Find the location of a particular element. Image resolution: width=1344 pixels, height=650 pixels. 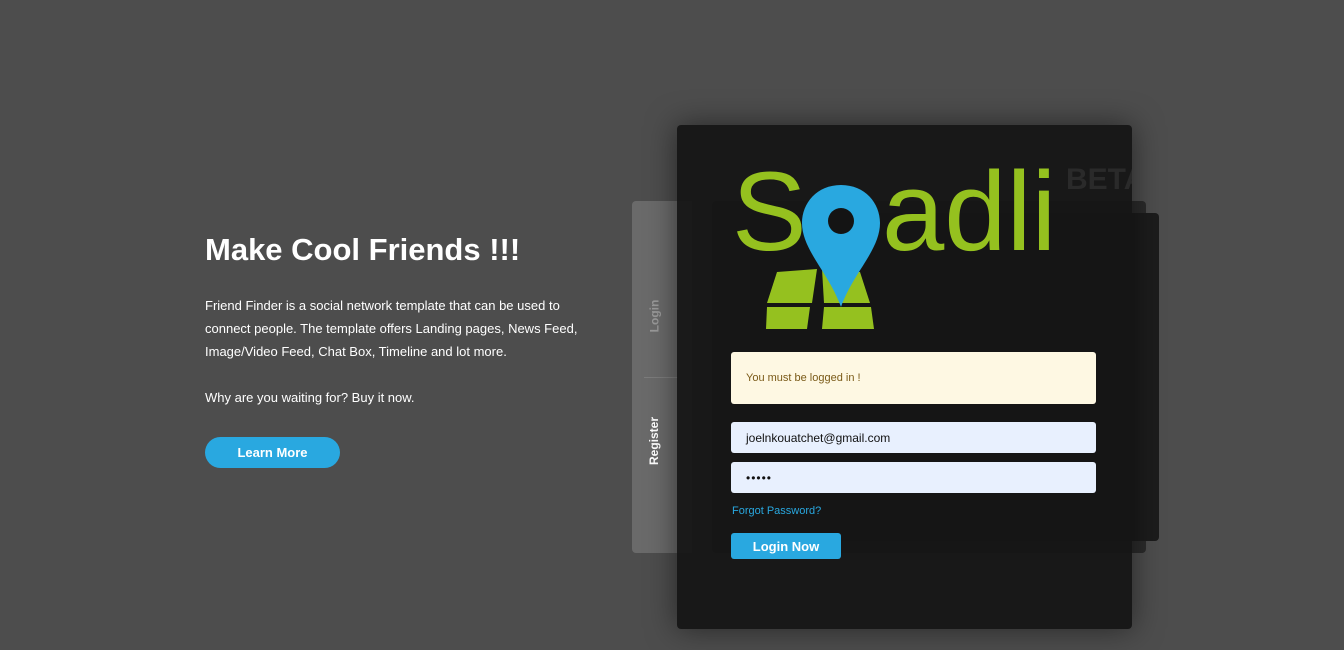

learn-more-button: Learn More is located at coordinates (272, 452).